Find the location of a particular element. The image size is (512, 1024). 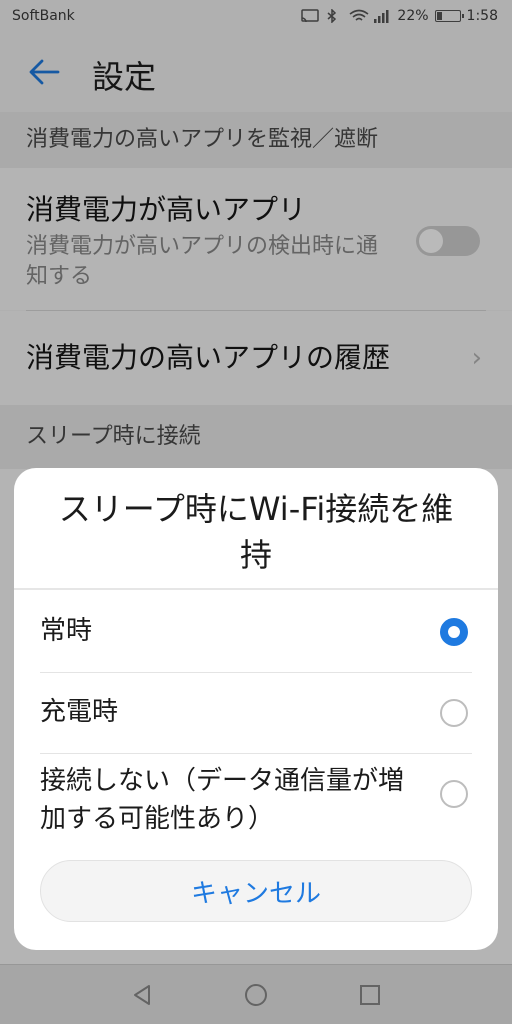

option-never: 接続しない（データ通信量が増加する可能性あり） is located at coordinates (256, 800).